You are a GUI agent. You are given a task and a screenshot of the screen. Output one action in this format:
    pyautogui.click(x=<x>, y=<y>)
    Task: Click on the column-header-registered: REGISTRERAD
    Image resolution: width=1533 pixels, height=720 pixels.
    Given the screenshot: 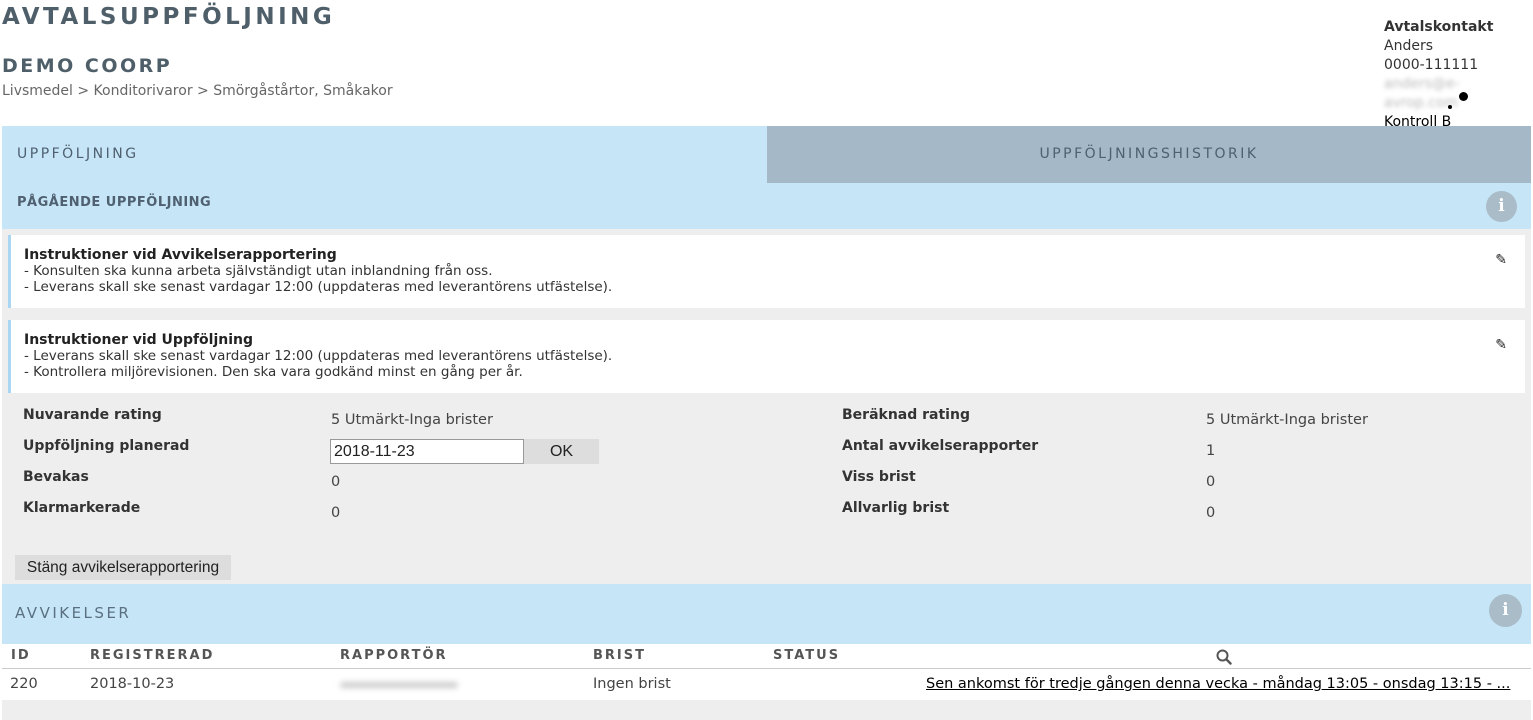 What is the action you would take?
    pyautogui.click(x=152, y=655)
    